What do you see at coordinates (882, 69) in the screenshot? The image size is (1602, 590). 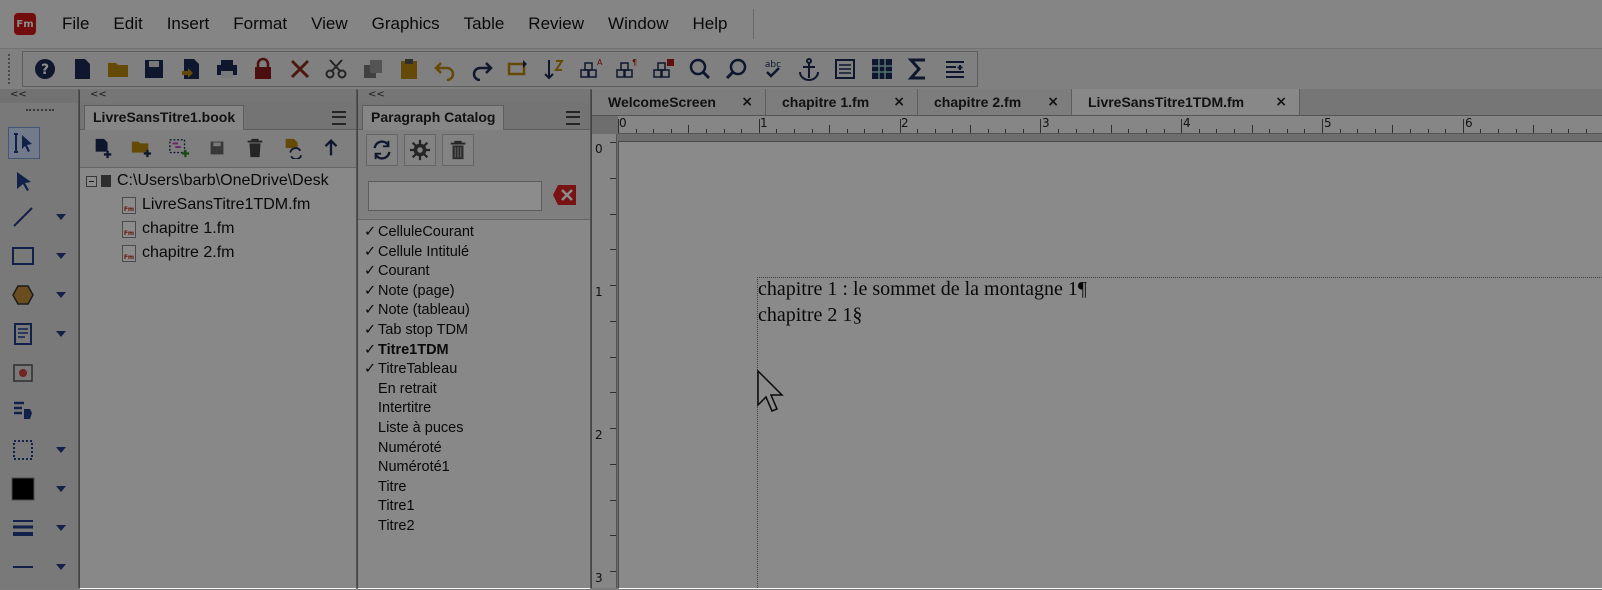 I see `table-button` at bounding box center [882, 69].